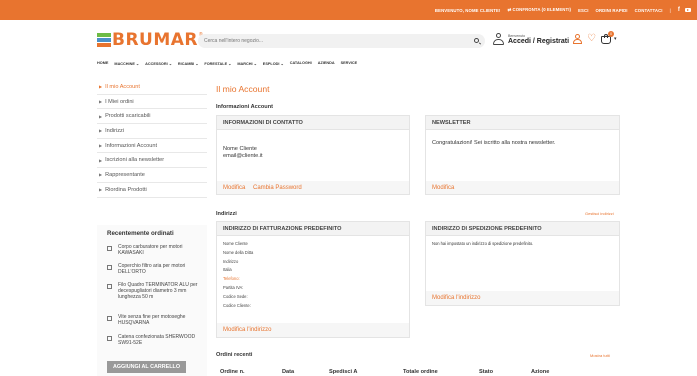 The image size is (697, 376). I want to click on social-links: f, so click(684, 10).